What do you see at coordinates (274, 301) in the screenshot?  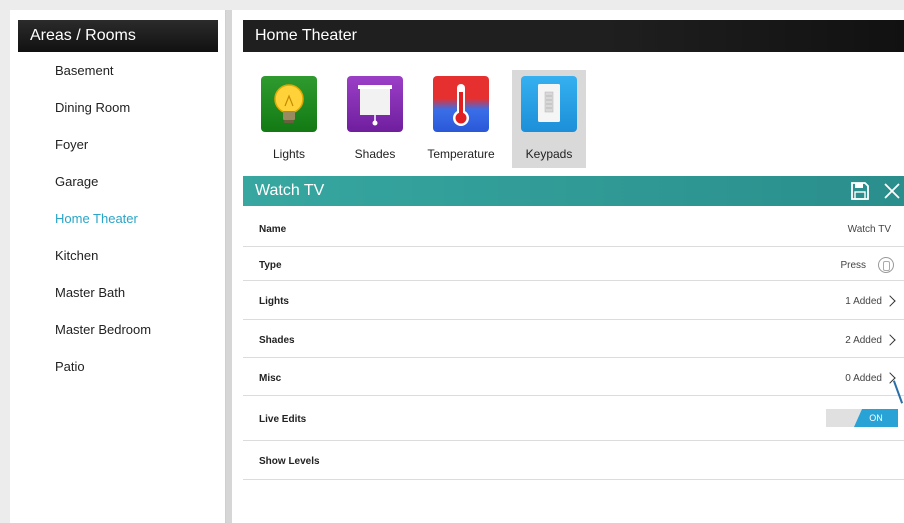 I see `setting-label-lights: Lights` at bounding box center [274, 301].